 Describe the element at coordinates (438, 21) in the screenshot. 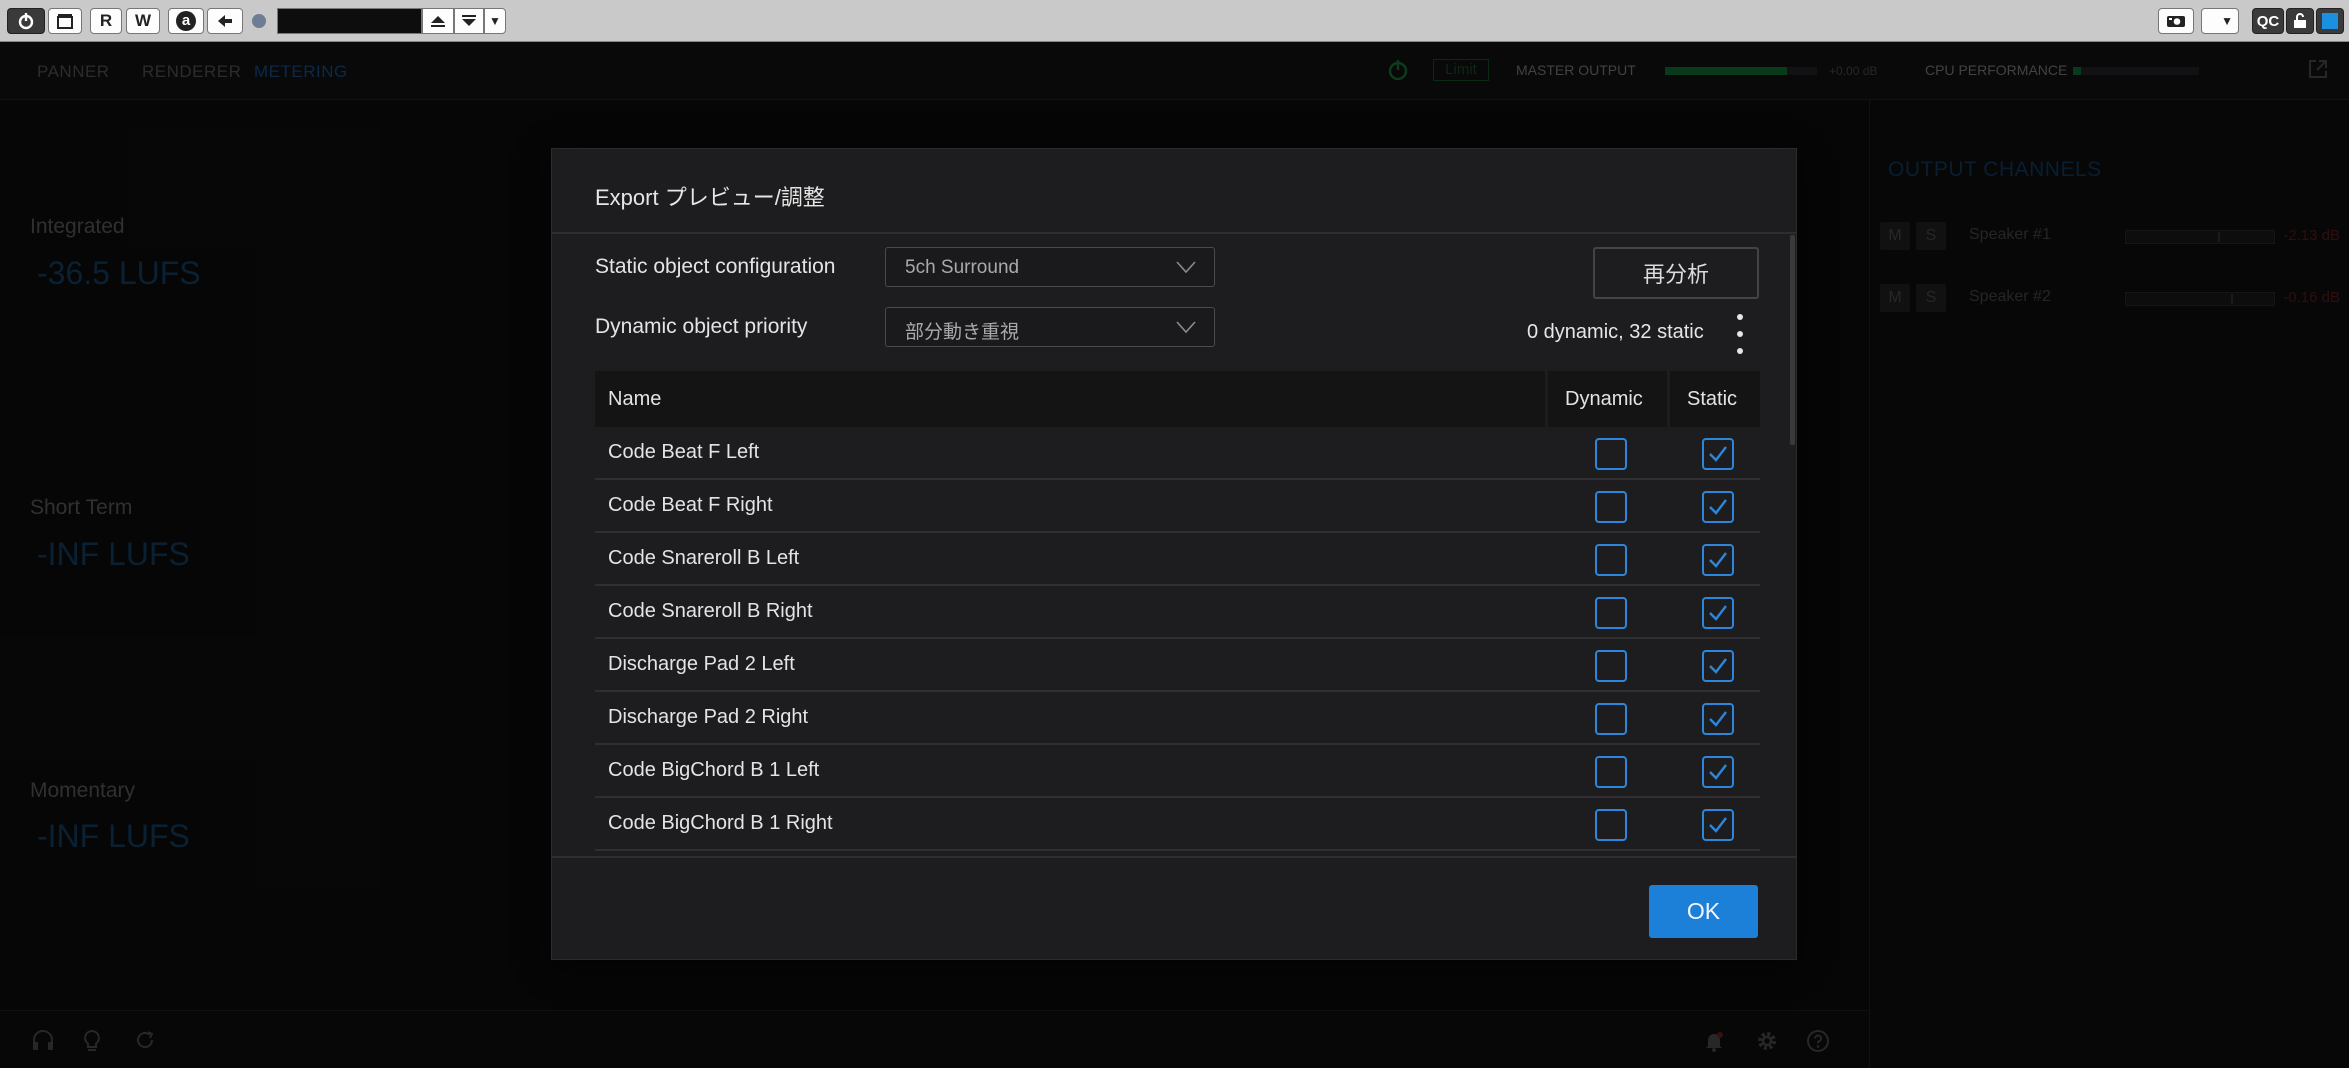

I see `previous-preset-icon` at that location.